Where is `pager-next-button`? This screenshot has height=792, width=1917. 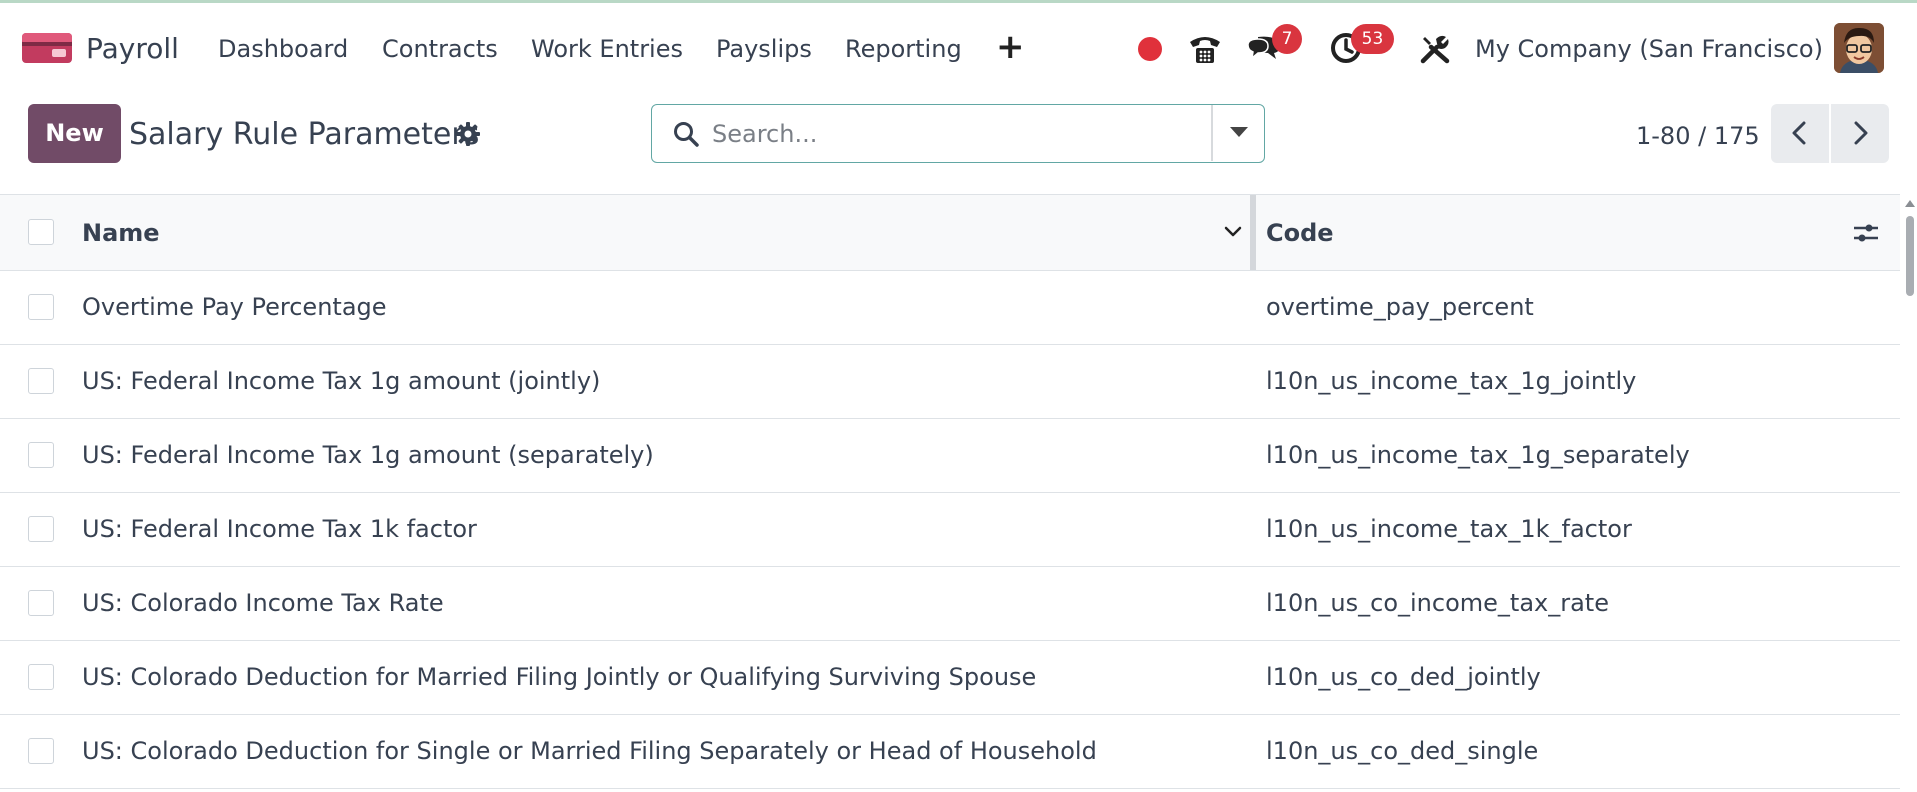
pager-next-button is located at coordinates (1860, 133).